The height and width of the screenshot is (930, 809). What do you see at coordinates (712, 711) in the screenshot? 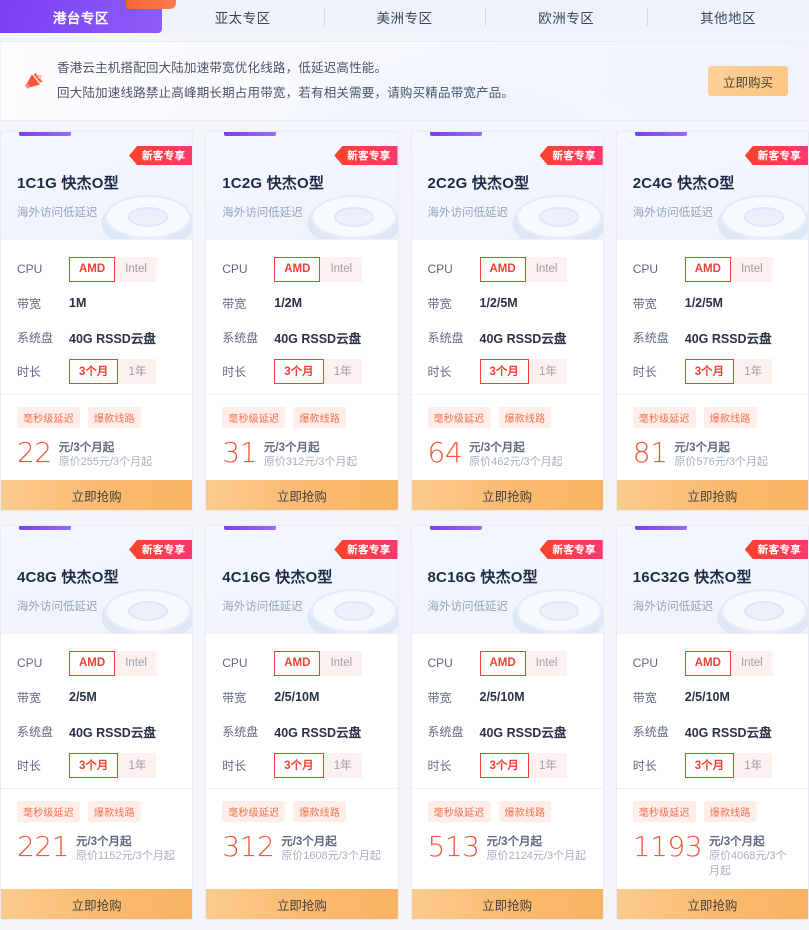
I see `card-specs: CPU AMD Intel 带宽 2/5/10M 系统盘 40G RSSD云盘 时长 3个月 1年` at bounding box center [712, 711].